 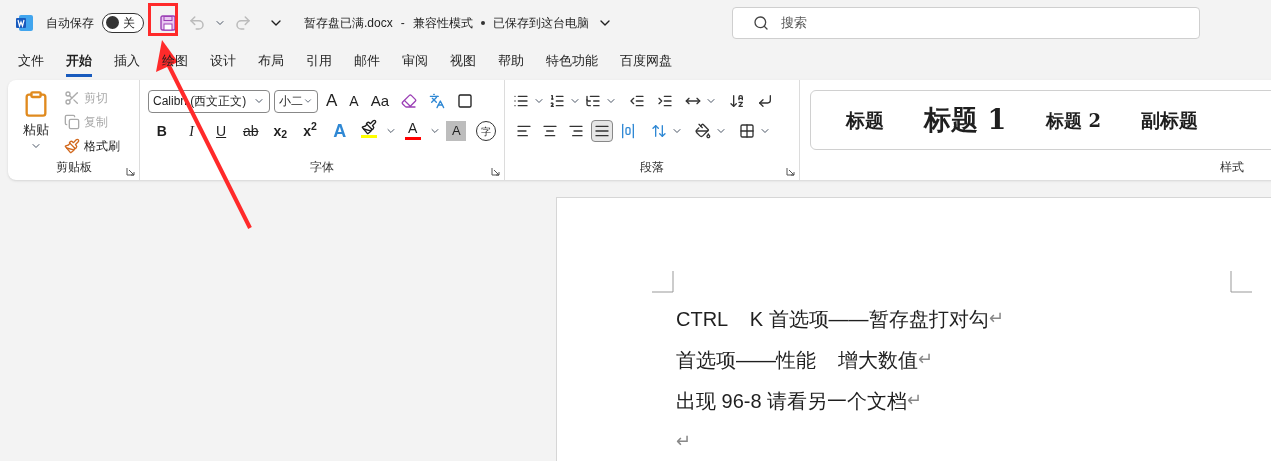 I want to click on autosave-toggle: 关, so click(x=123, y=22).